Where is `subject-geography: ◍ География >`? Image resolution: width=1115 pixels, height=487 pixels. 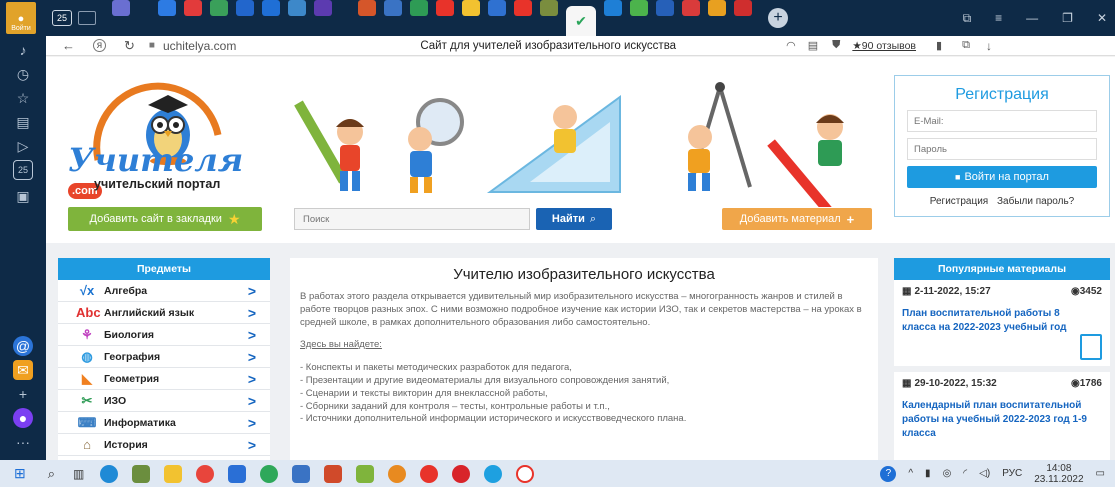 subject-geography: ◍ География > is located at coordinates (164, 357).